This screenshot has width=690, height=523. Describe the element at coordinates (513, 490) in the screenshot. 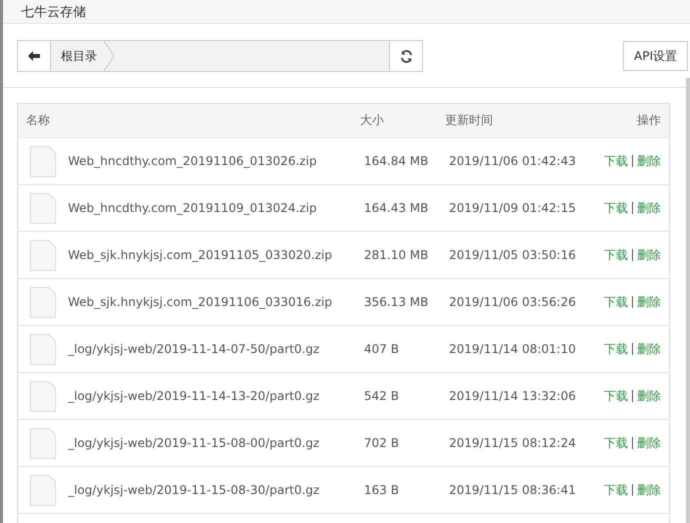

I see `update-time: 2019/11/15 08:36:41` at that location.